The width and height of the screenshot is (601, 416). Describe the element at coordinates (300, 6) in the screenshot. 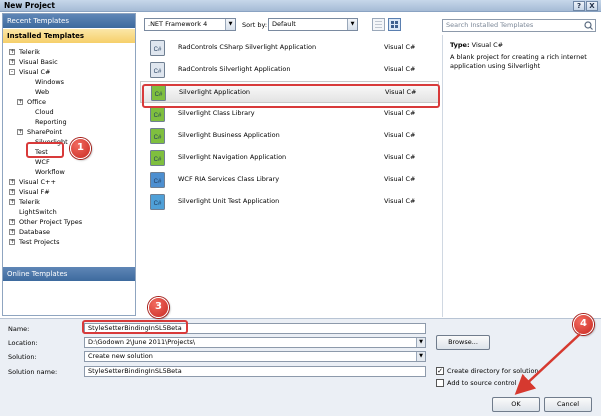

I see `title-bar: New Project ? X` at that location.